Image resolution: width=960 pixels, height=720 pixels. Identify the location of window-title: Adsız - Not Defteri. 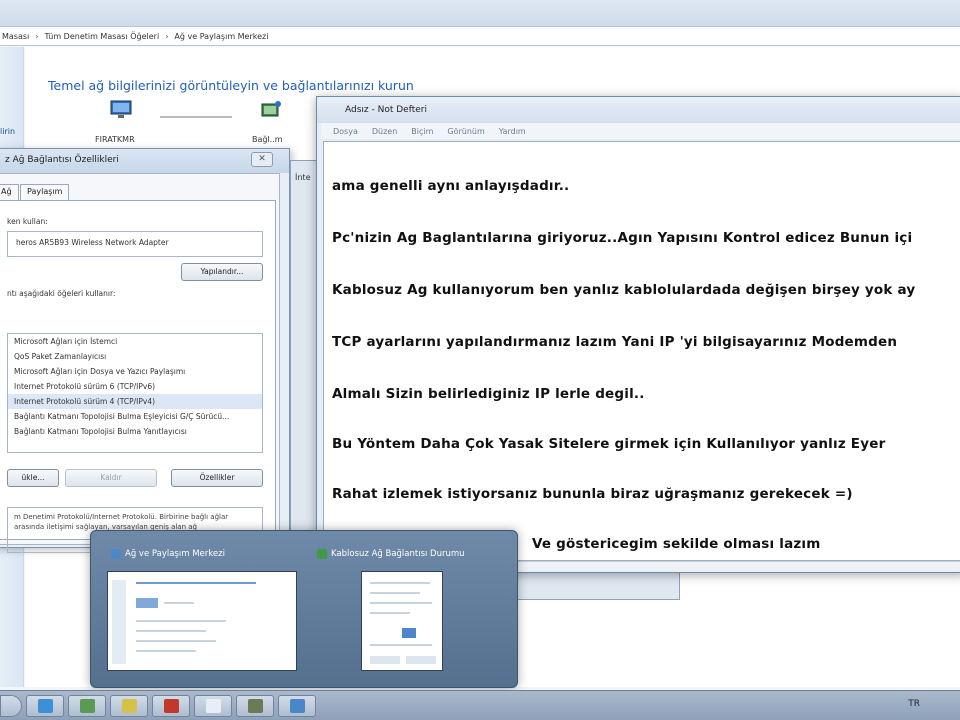
(638, 110).